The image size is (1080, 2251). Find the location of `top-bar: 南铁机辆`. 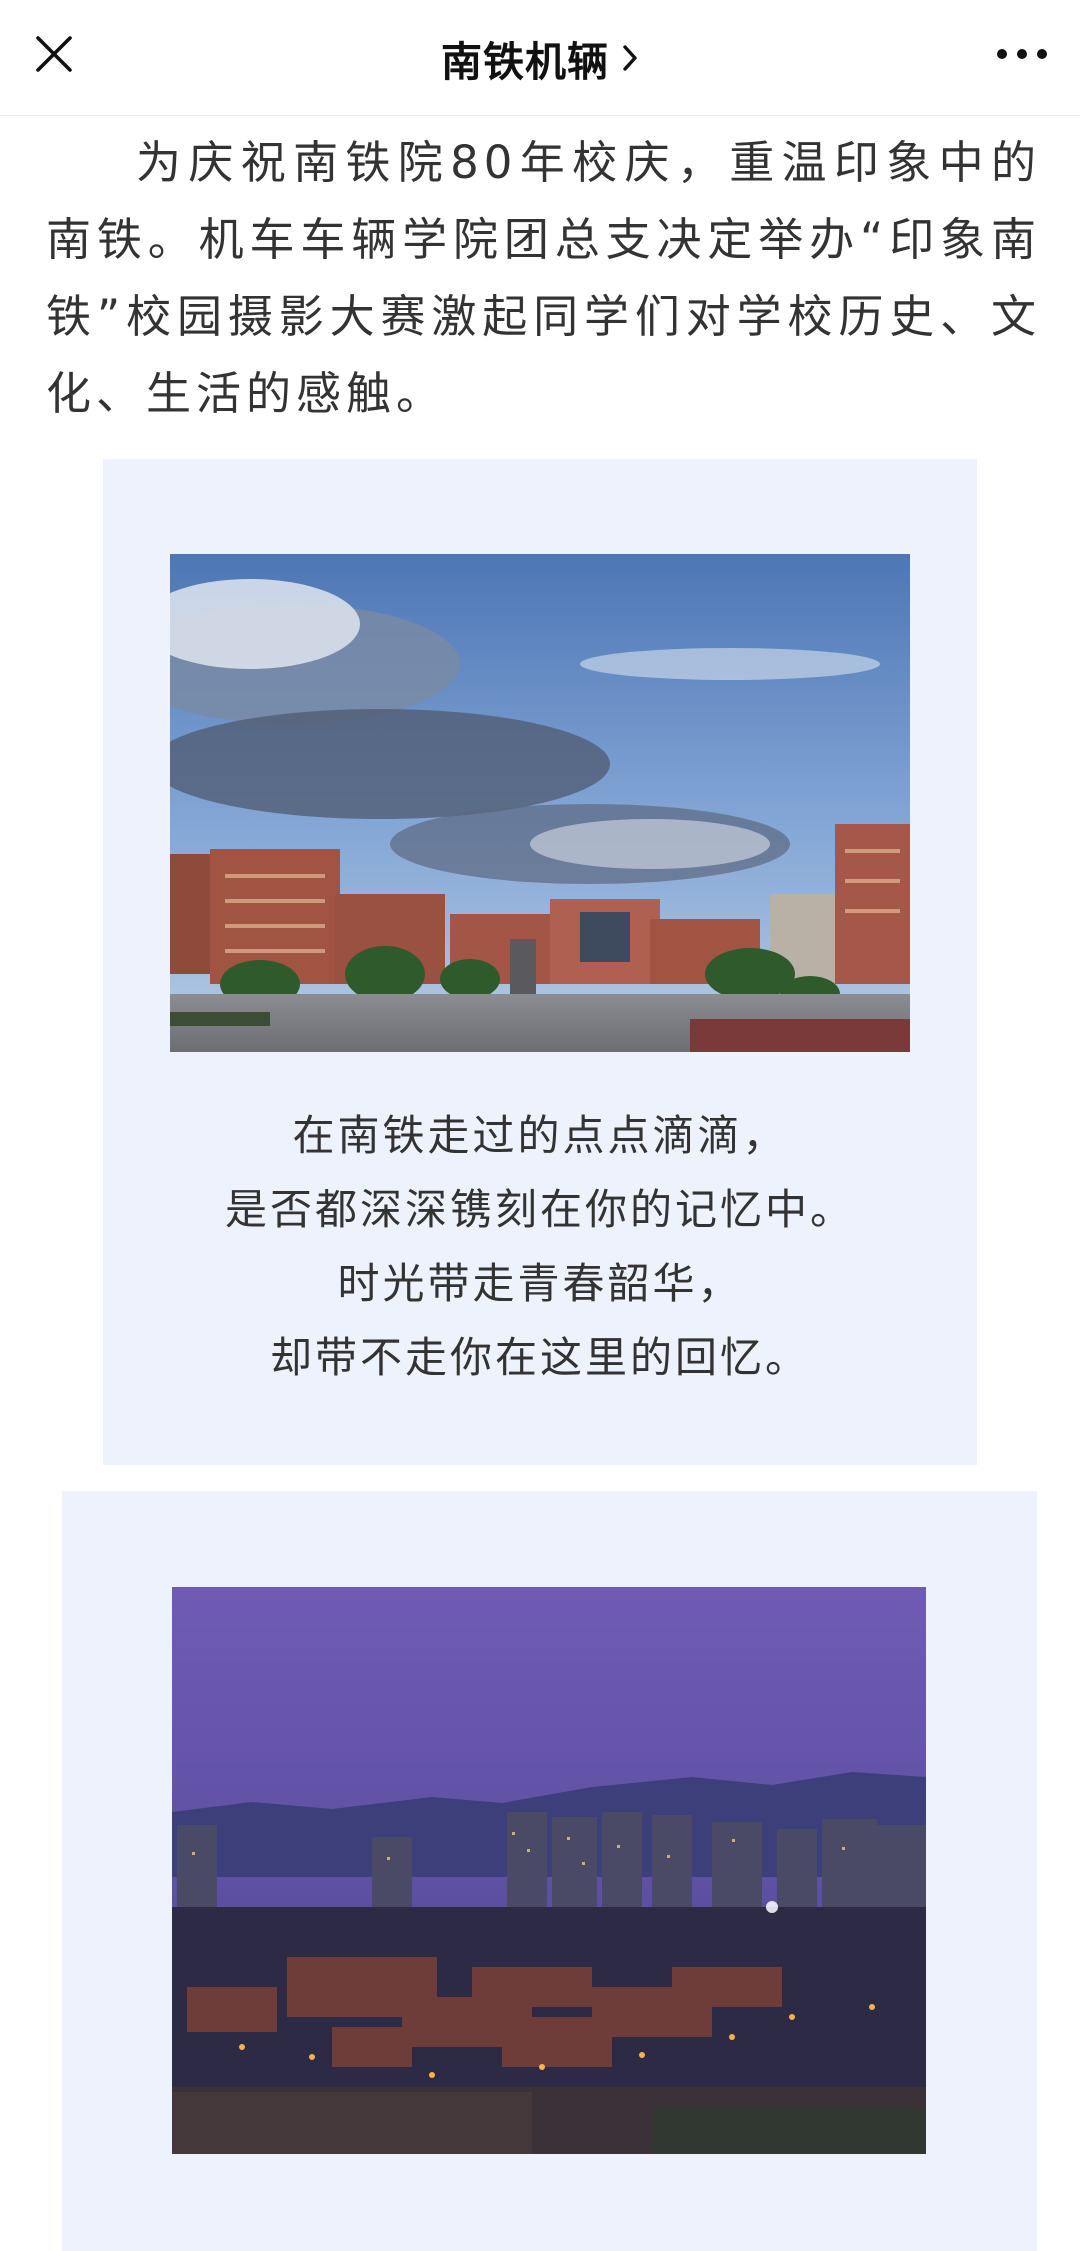

top-bar: 南铁机辆 is located at coordinates (540, 58).